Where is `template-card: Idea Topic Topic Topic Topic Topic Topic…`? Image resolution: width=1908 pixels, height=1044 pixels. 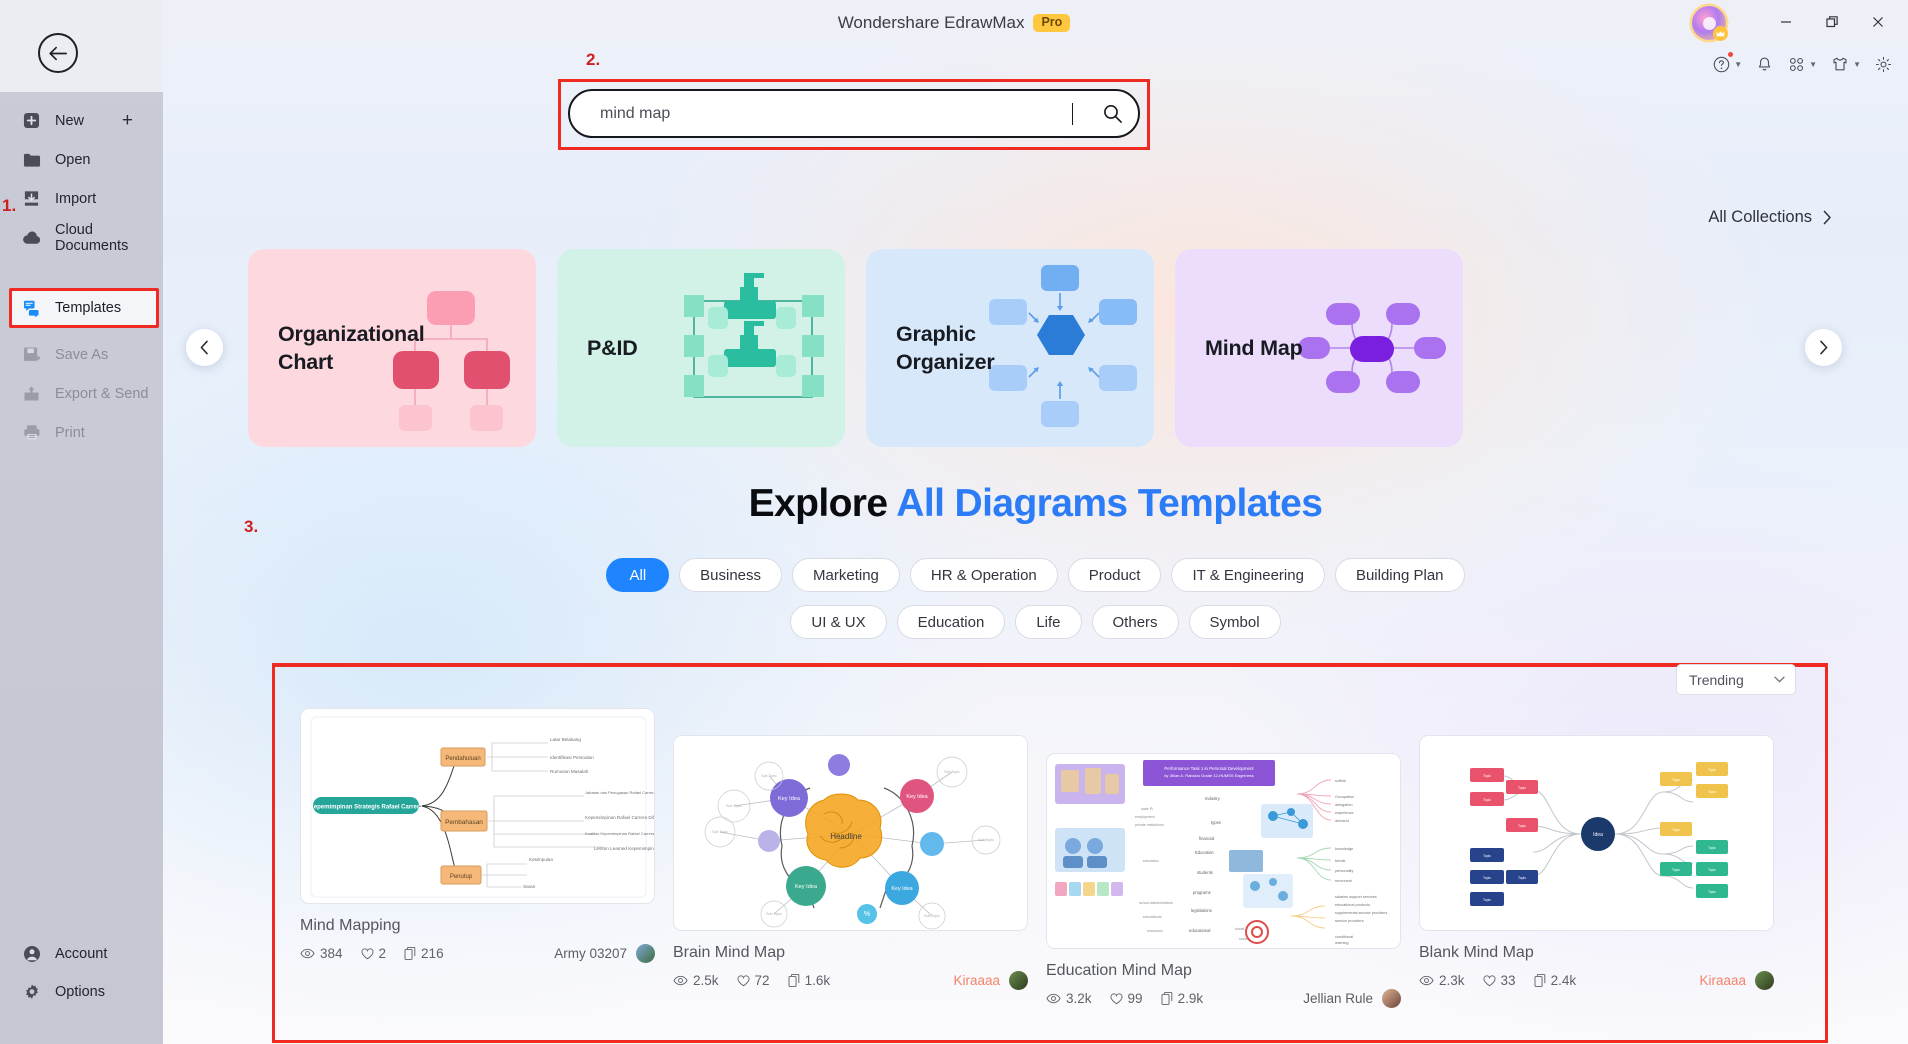 template-card: Idea Topic Topic Topic Topic Topic Topic… is located at coordinates (1596, 871).